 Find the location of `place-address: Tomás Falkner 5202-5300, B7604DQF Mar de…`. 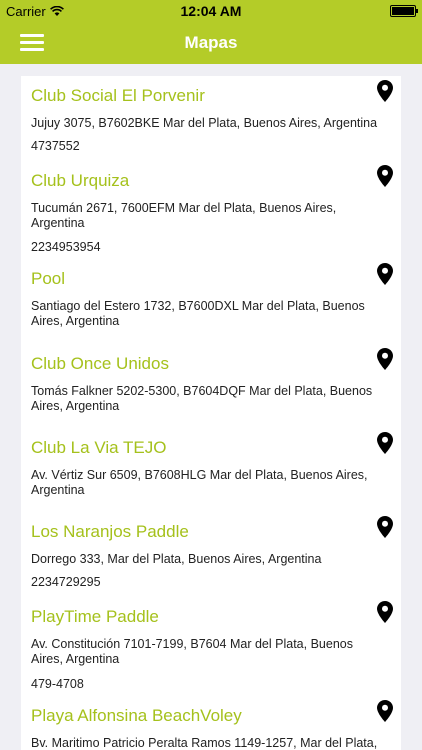

place-address: Tomás Falkner 5202-5300, B7604DQF Mar de… is located at coordinates (202, 398).